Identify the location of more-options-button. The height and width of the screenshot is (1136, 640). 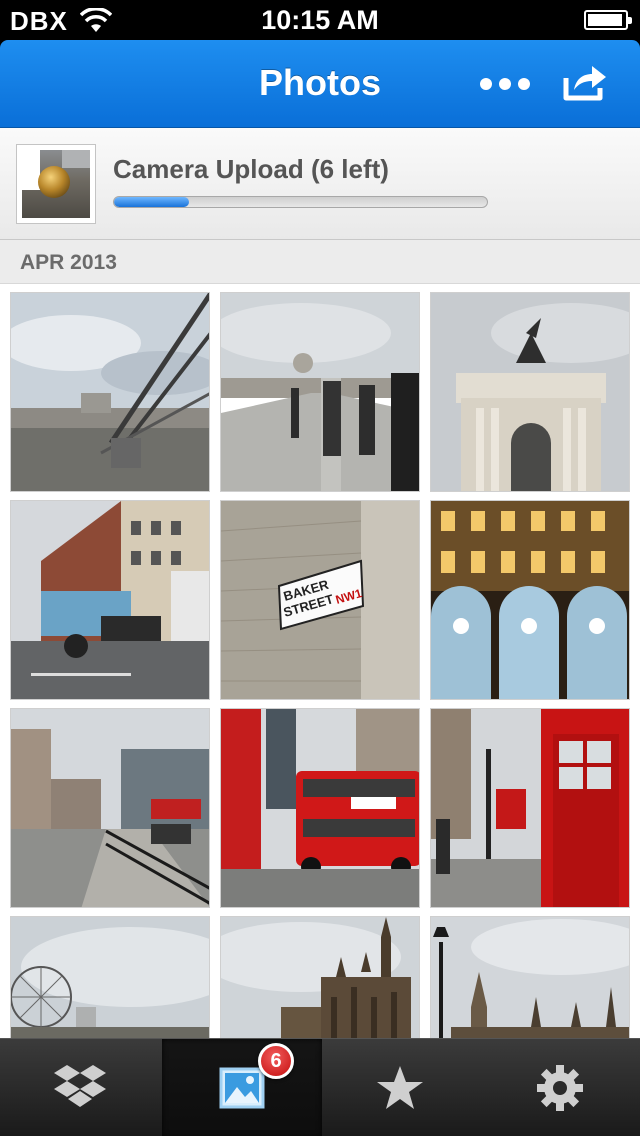
(505, 84).